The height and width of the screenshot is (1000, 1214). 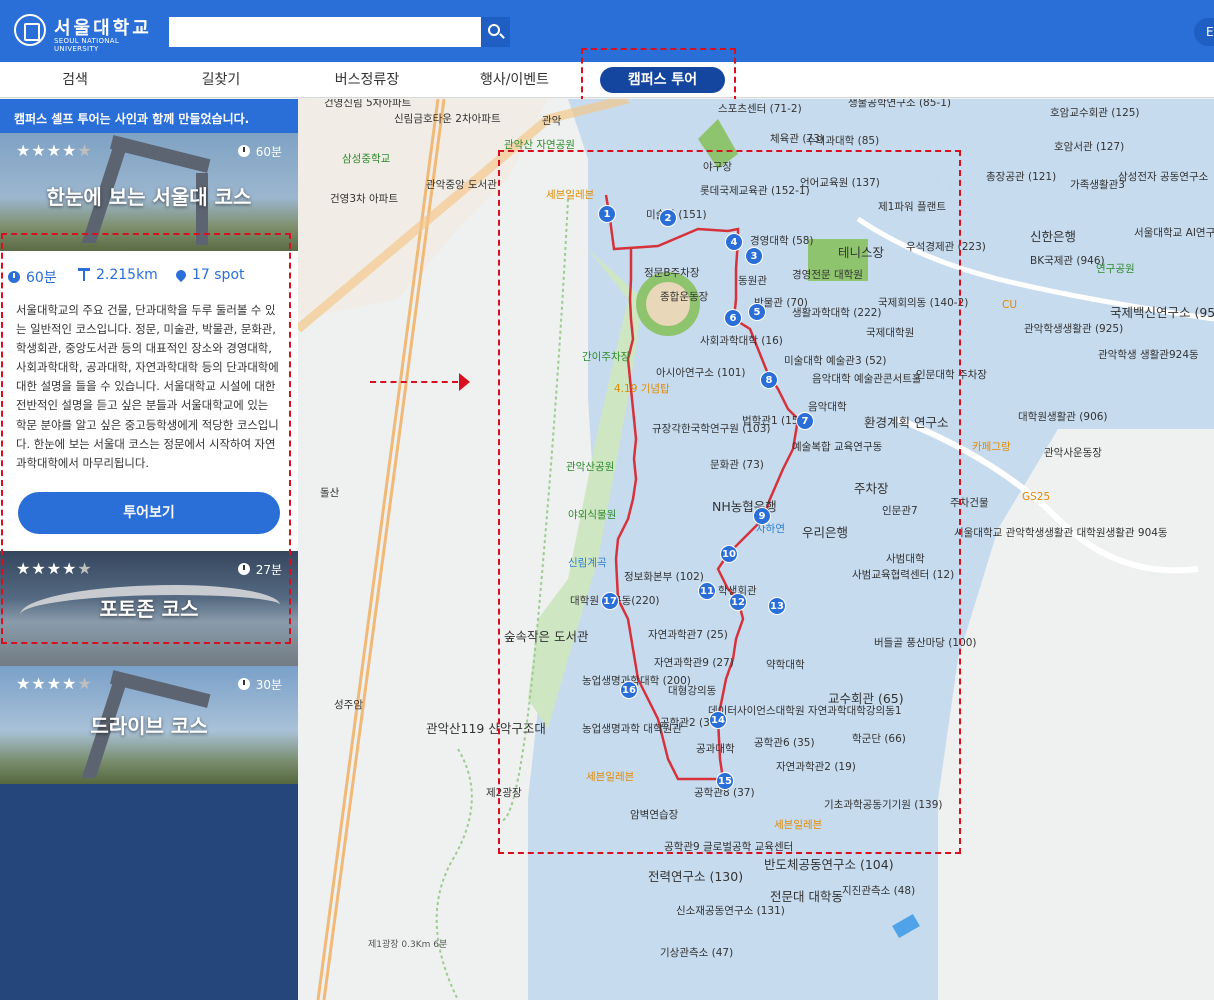 I want to click on map-label: CU, so click(x=1010, y=305).